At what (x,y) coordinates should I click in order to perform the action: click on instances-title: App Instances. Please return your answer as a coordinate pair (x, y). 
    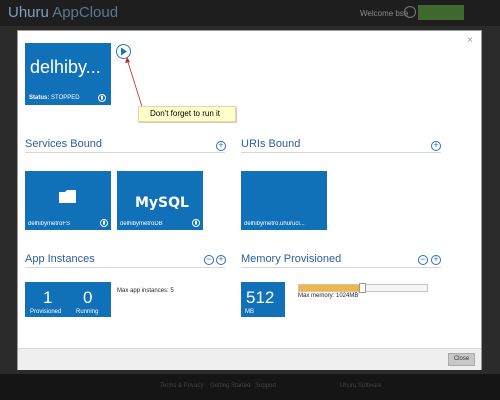
    Looking at the image, I should click on (60, 259).